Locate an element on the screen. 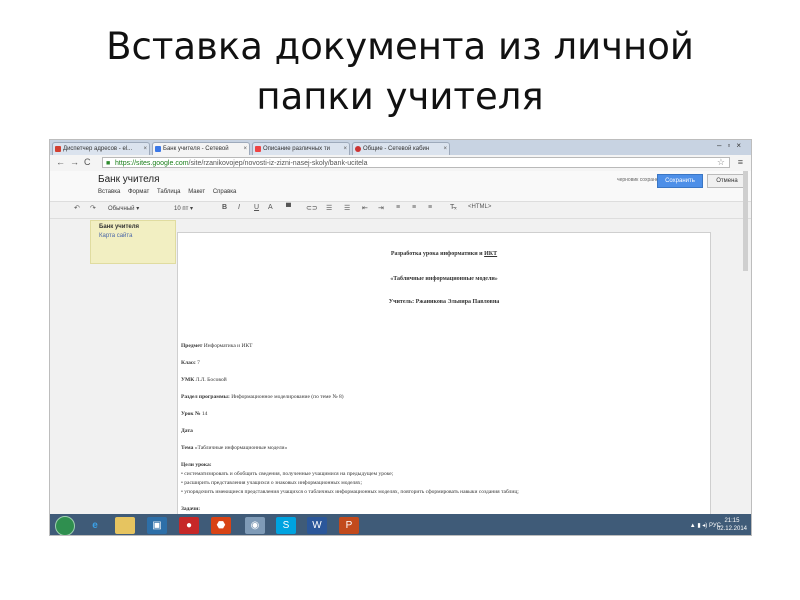 This screenshot has width=800, height=600. site-name: Банк учителя is located at coordinates (129, 179).